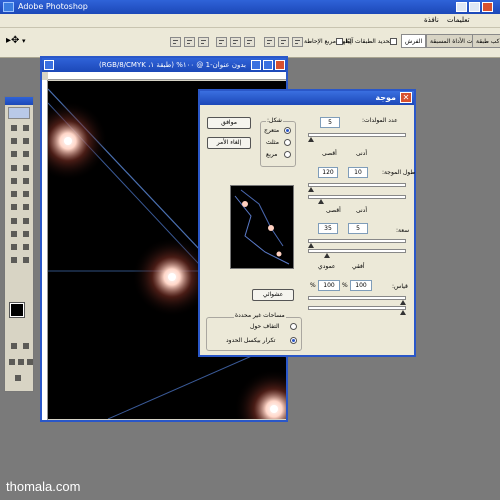 The width and height of the screenshot is (500, 500). What do you see at coordinates (357, 308) in the screenshot?
I see `scale-vertical-slider` at bounding box center [357, 308].